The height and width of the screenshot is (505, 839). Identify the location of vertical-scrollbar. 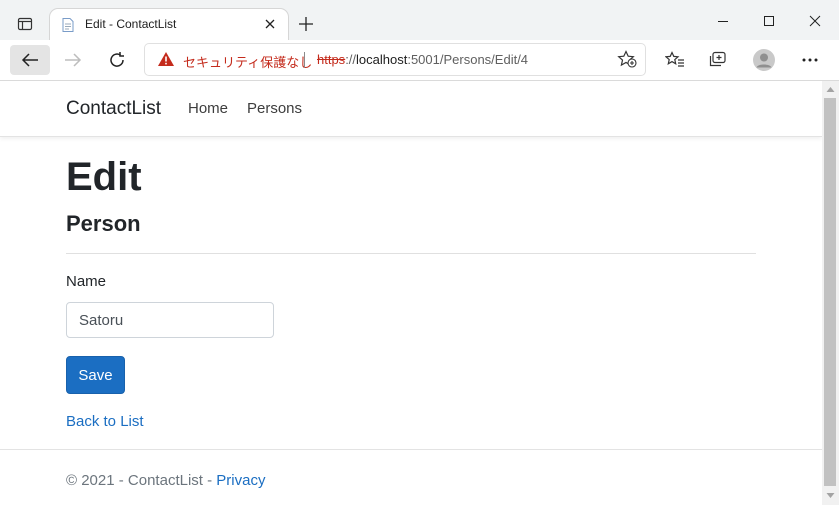
(830, 293).